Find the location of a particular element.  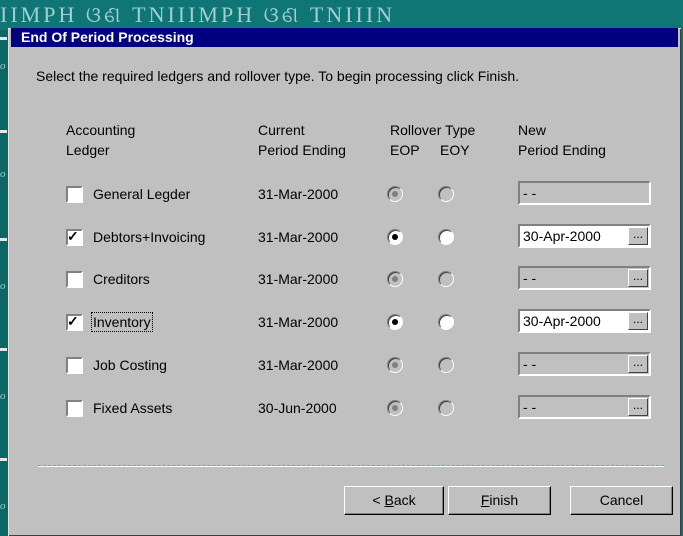

header-eop: EOP is located at coordinates (405, 150).